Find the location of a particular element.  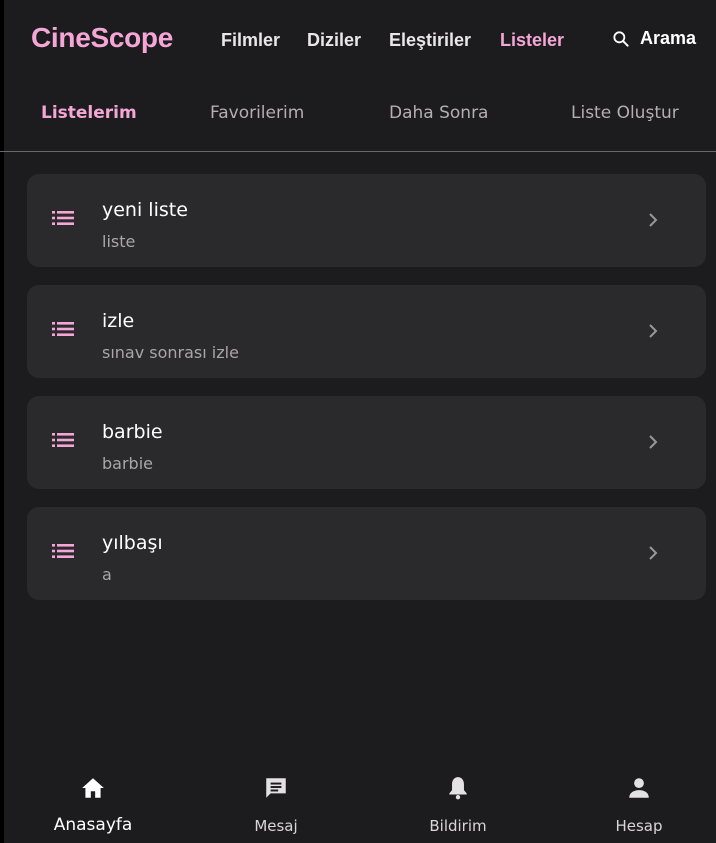

list-title: yeni liste is located at coordinates (145, 210).